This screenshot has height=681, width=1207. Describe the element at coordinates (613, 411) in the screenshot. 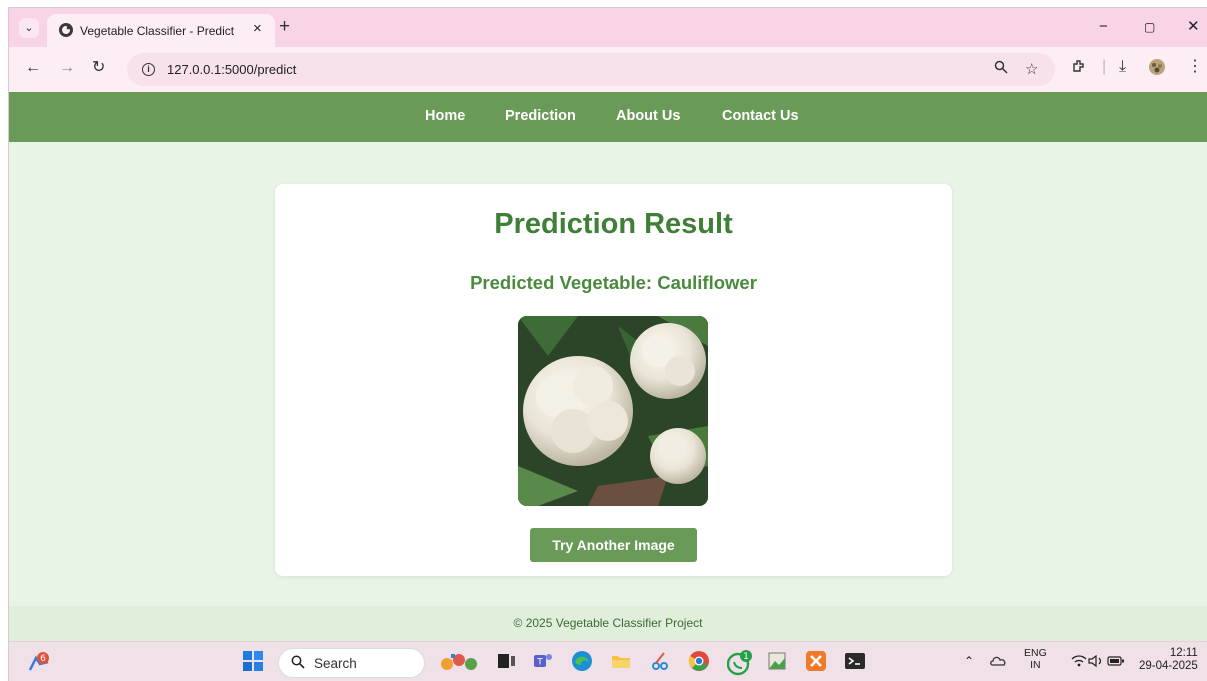

I see `cauliflower-photo` at that location.